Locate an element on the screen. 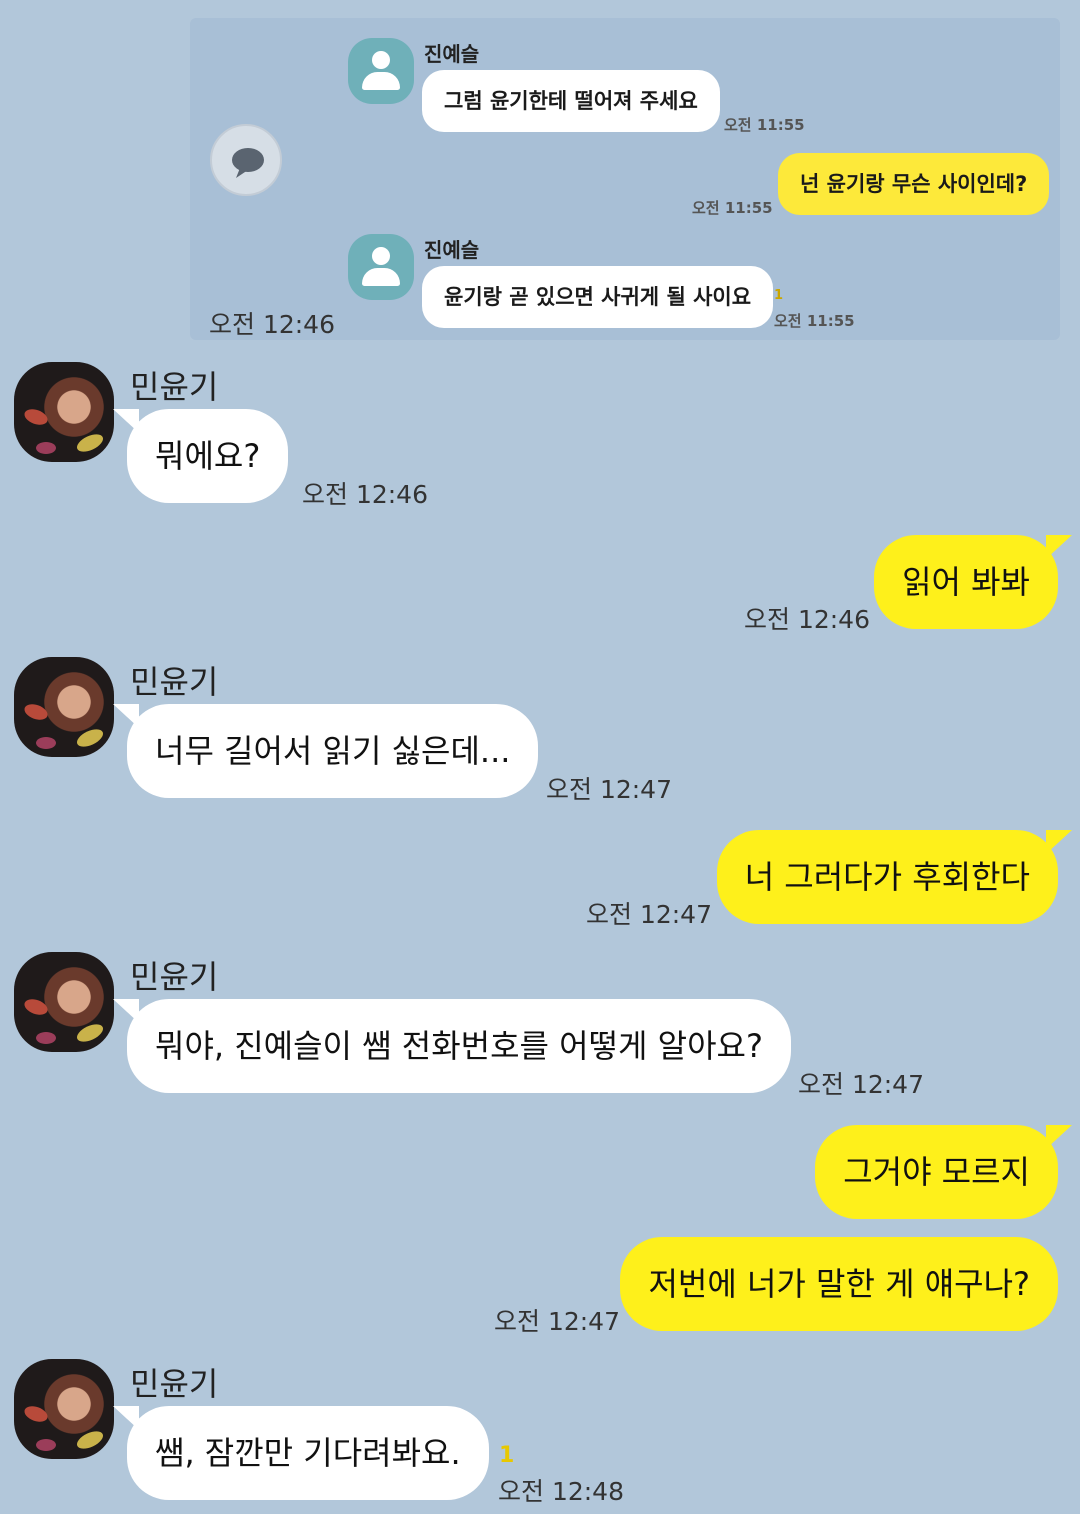 The width and height of the screenshot is (1080, 1514). embedded-message-bubble: 윤기랑 곧 있으면 사귀게 될 사이요 is located at coordinates (598, 297).